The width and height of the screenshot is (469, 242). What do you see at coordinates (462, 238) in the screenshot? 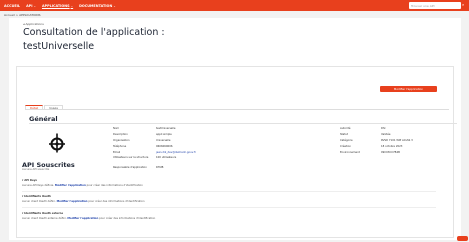
I see `scroll-to-top-button` at bounding box center [462, 238].